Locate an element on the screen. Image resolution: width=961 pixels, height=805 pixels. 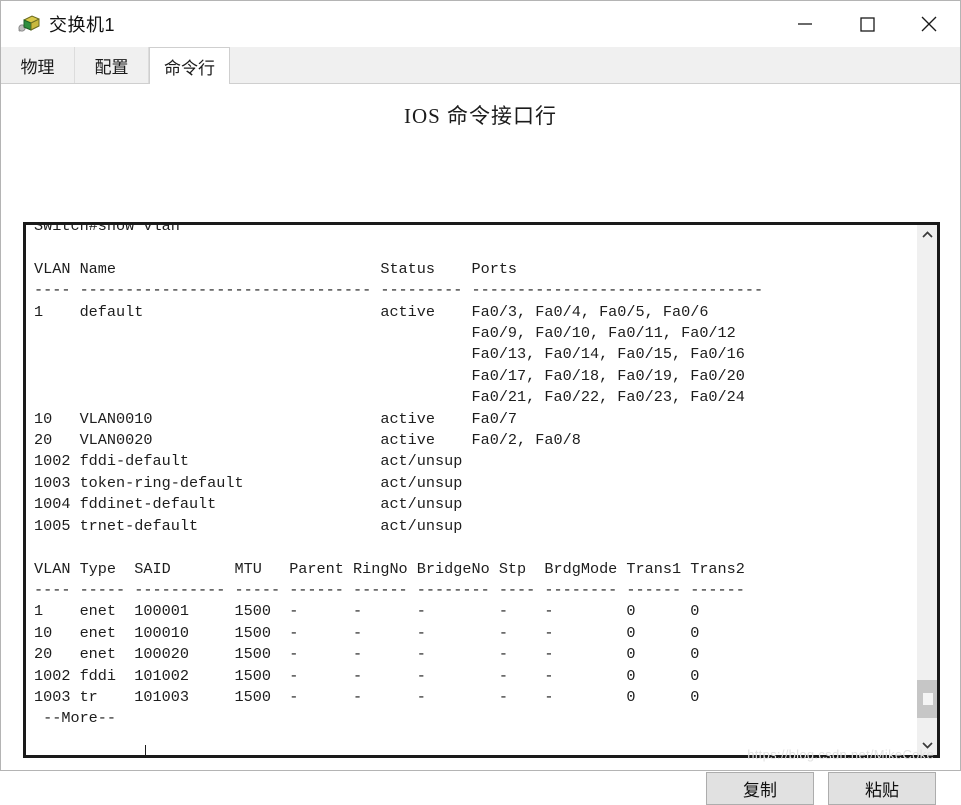
tab-cli: 命令行 is located at coordinates (189, 65).